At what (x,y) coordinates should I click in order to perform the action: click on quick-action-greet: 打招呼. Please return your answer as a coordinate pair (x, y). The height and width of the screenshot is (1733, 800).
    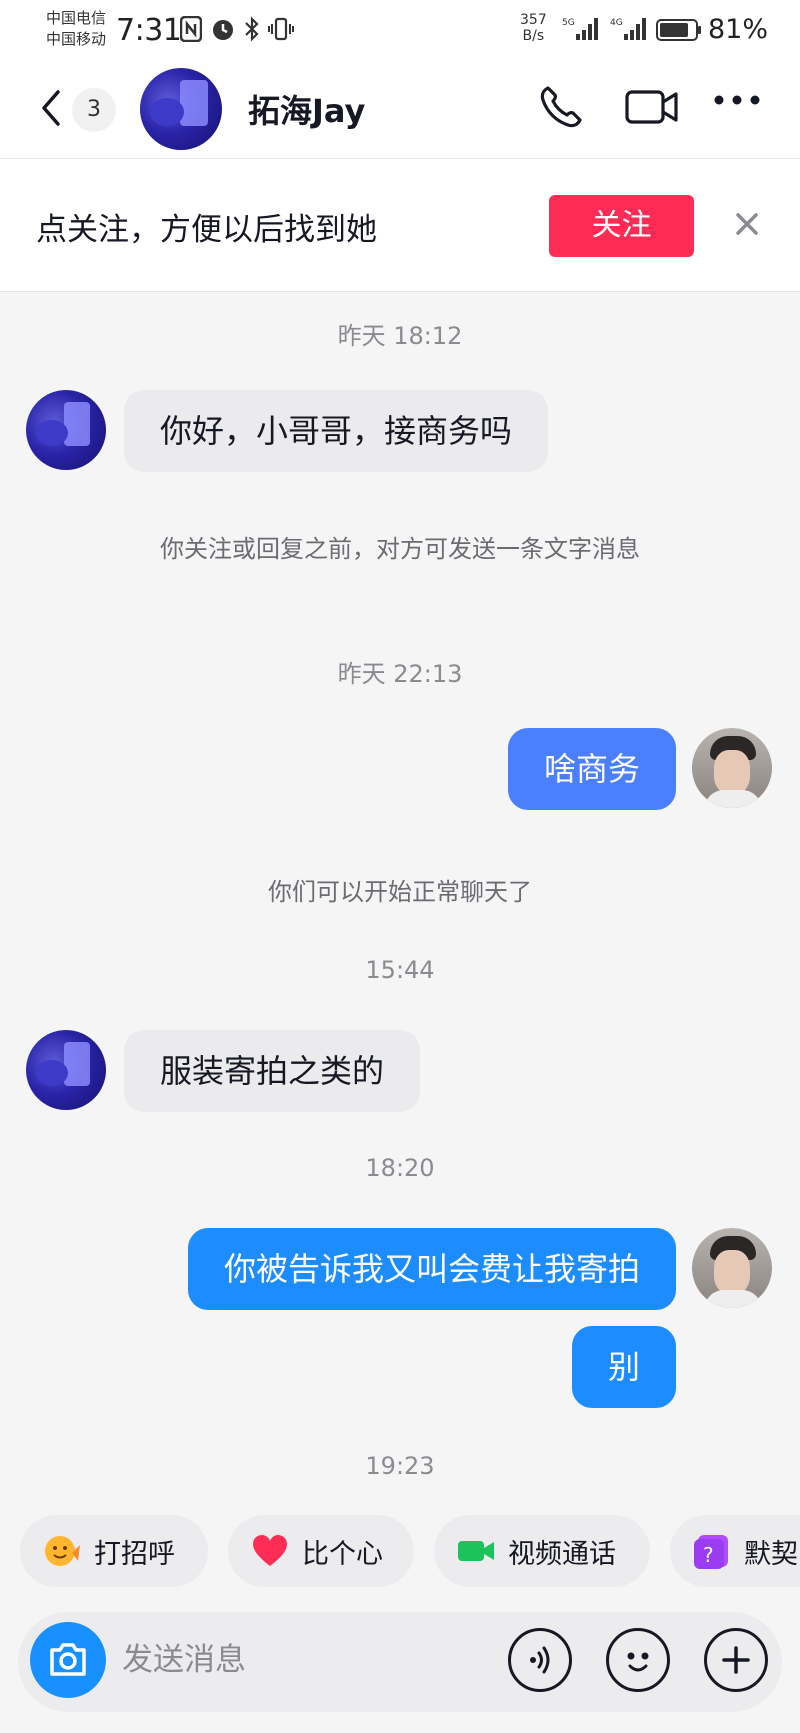
    Looking at the image, I should click on (114, 1551).